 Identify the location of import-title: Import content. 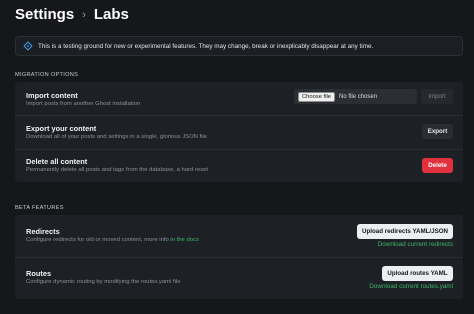
(52, 95).